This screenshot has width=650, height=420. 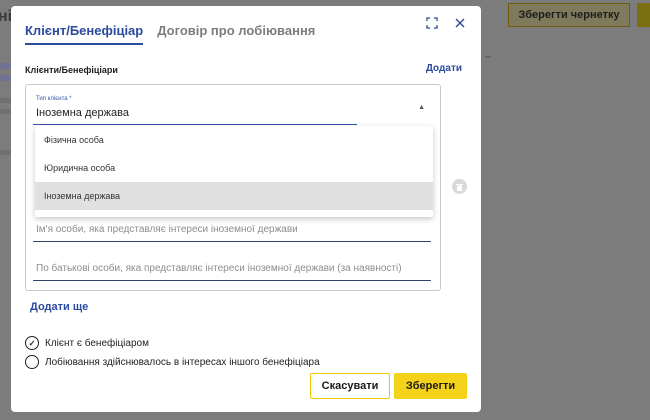 What do you see at coordinates (488, 57) in the screenshot?
I see `background-text-fragment` at bounding box center [488, 57].